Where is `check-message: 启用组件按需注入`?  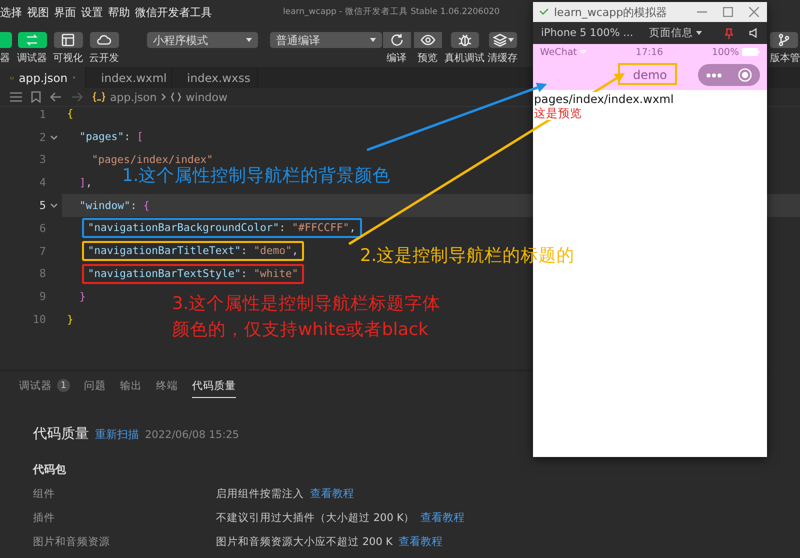 check-message: 启用组件按需注入 is located at coordinates (260, 493).